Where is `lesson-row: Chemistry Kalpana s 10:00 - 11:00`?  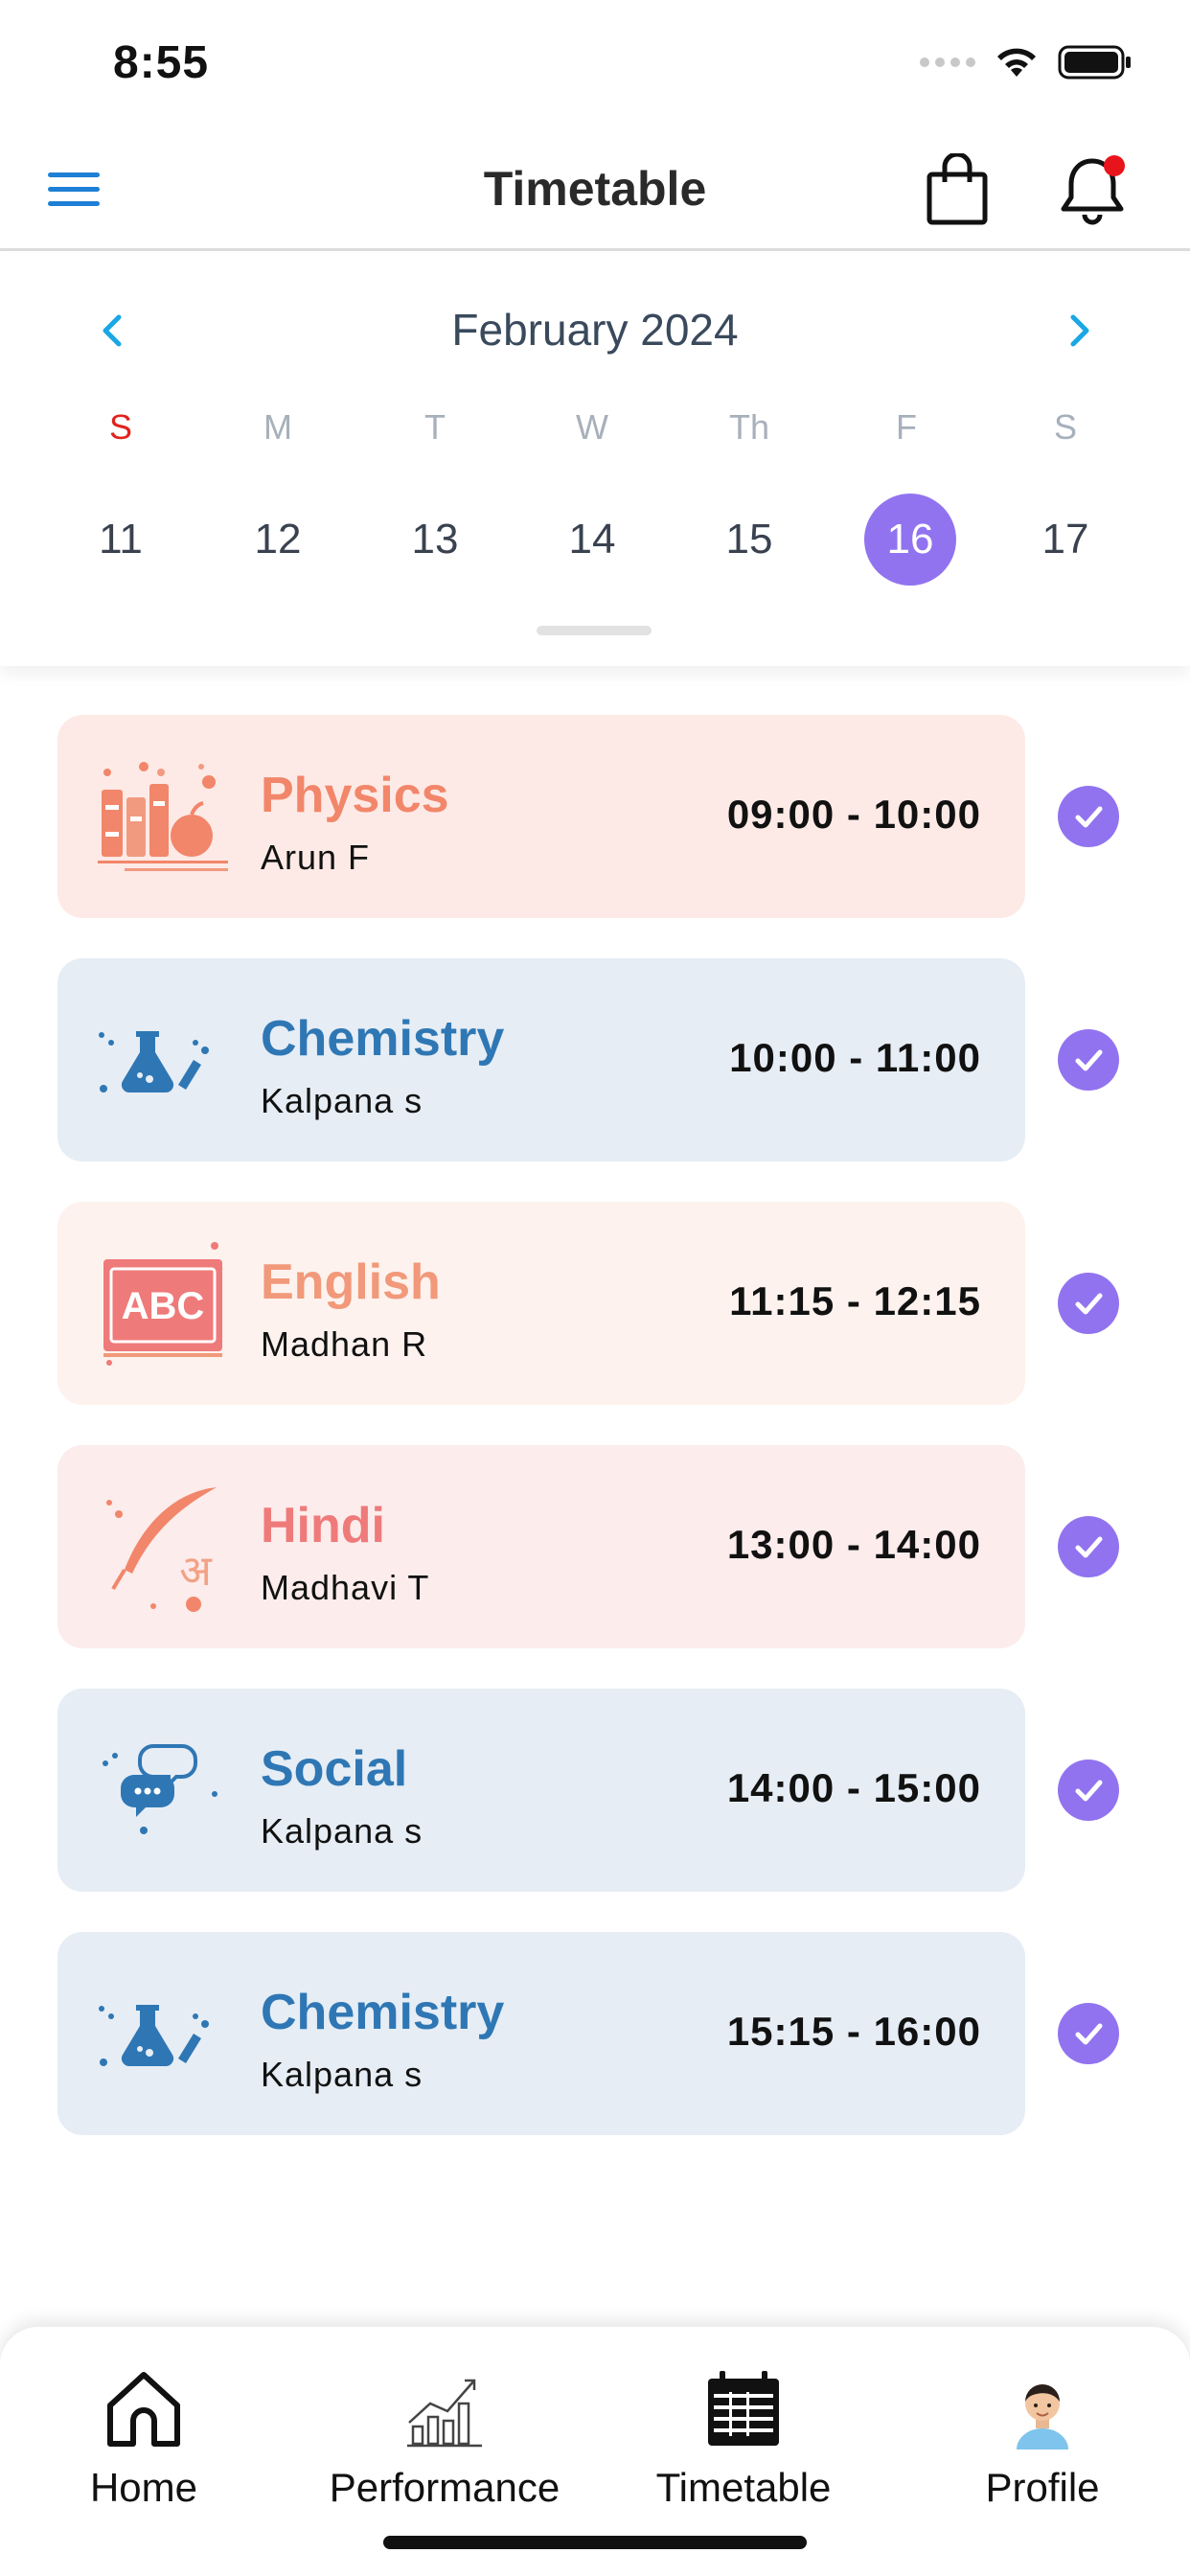 lesson-row: Chemistry Kalpana s 10:00 - 11:00 is located at coordinates (595, 1060).